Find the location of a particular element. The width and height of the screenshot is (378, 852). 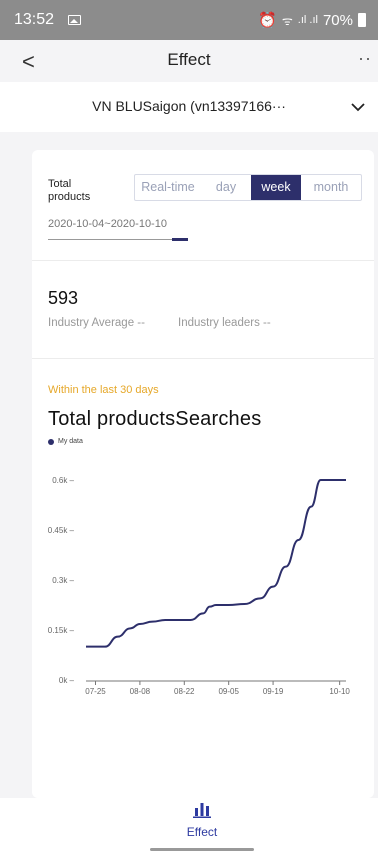

industry-average: Industry Average -- is located at coordinates (96, 323).